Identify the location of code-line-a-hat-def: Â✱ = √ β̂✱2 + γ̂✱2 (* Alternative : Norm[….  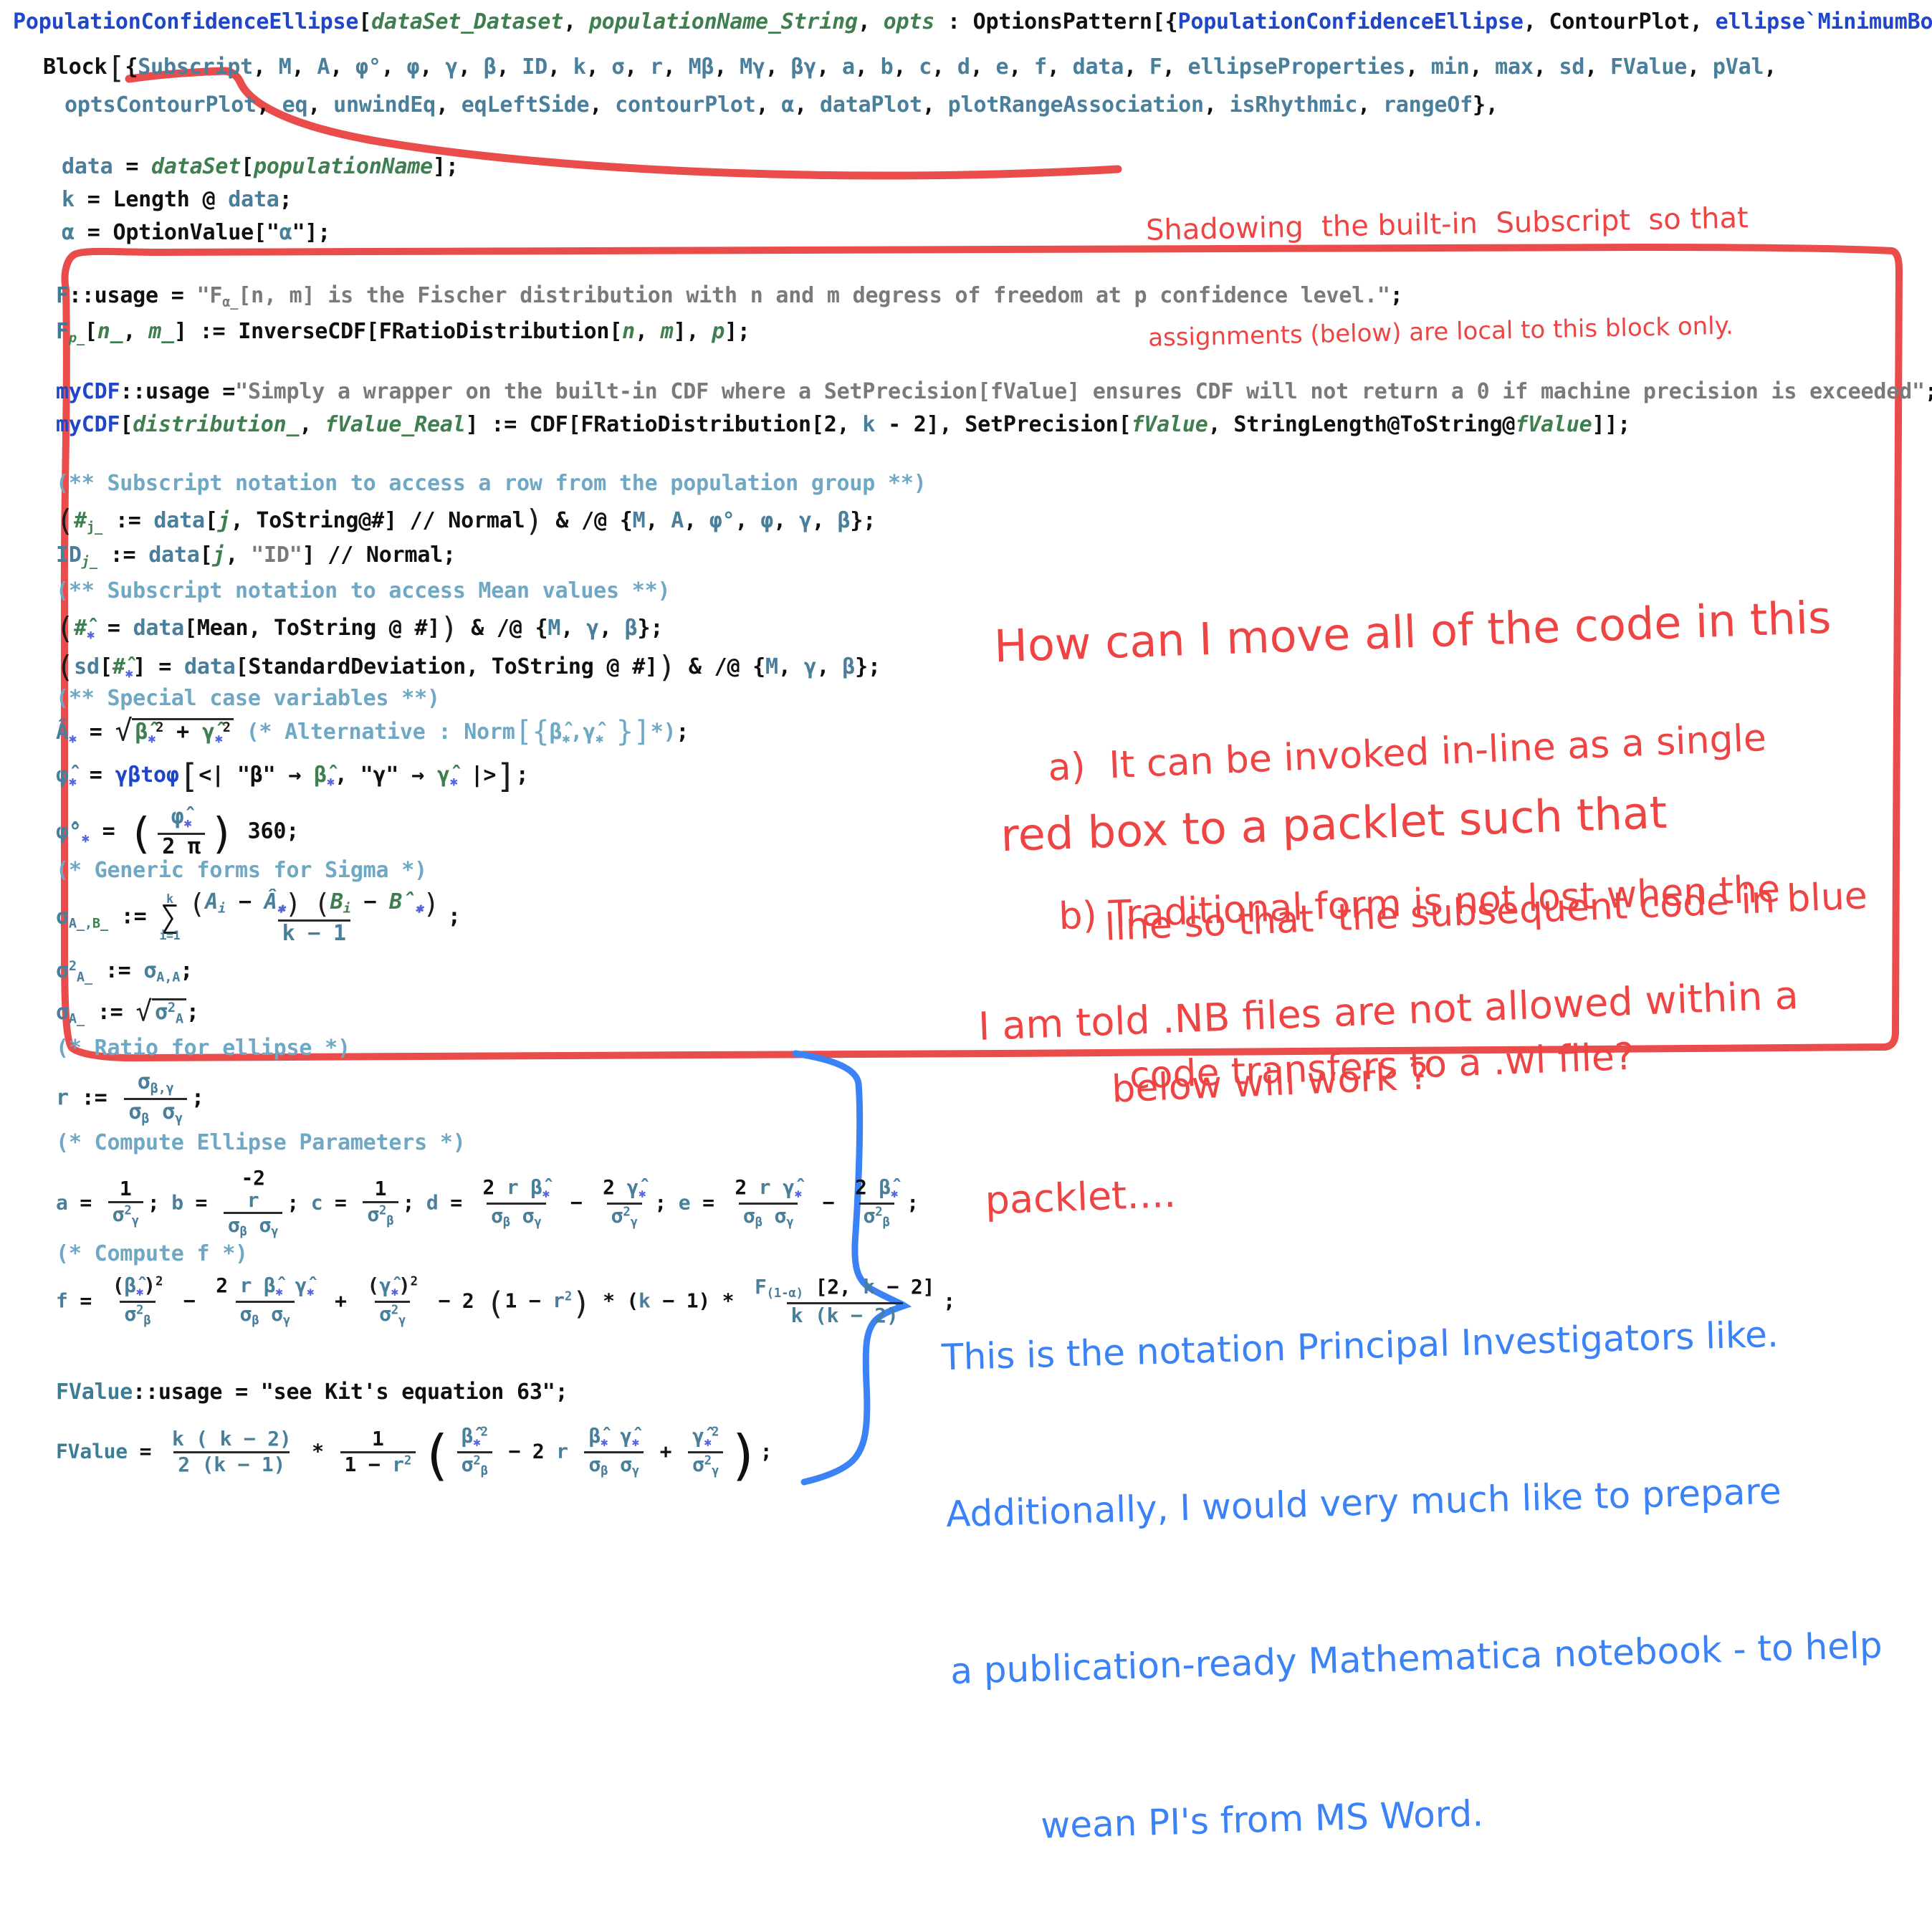
(372, 731).